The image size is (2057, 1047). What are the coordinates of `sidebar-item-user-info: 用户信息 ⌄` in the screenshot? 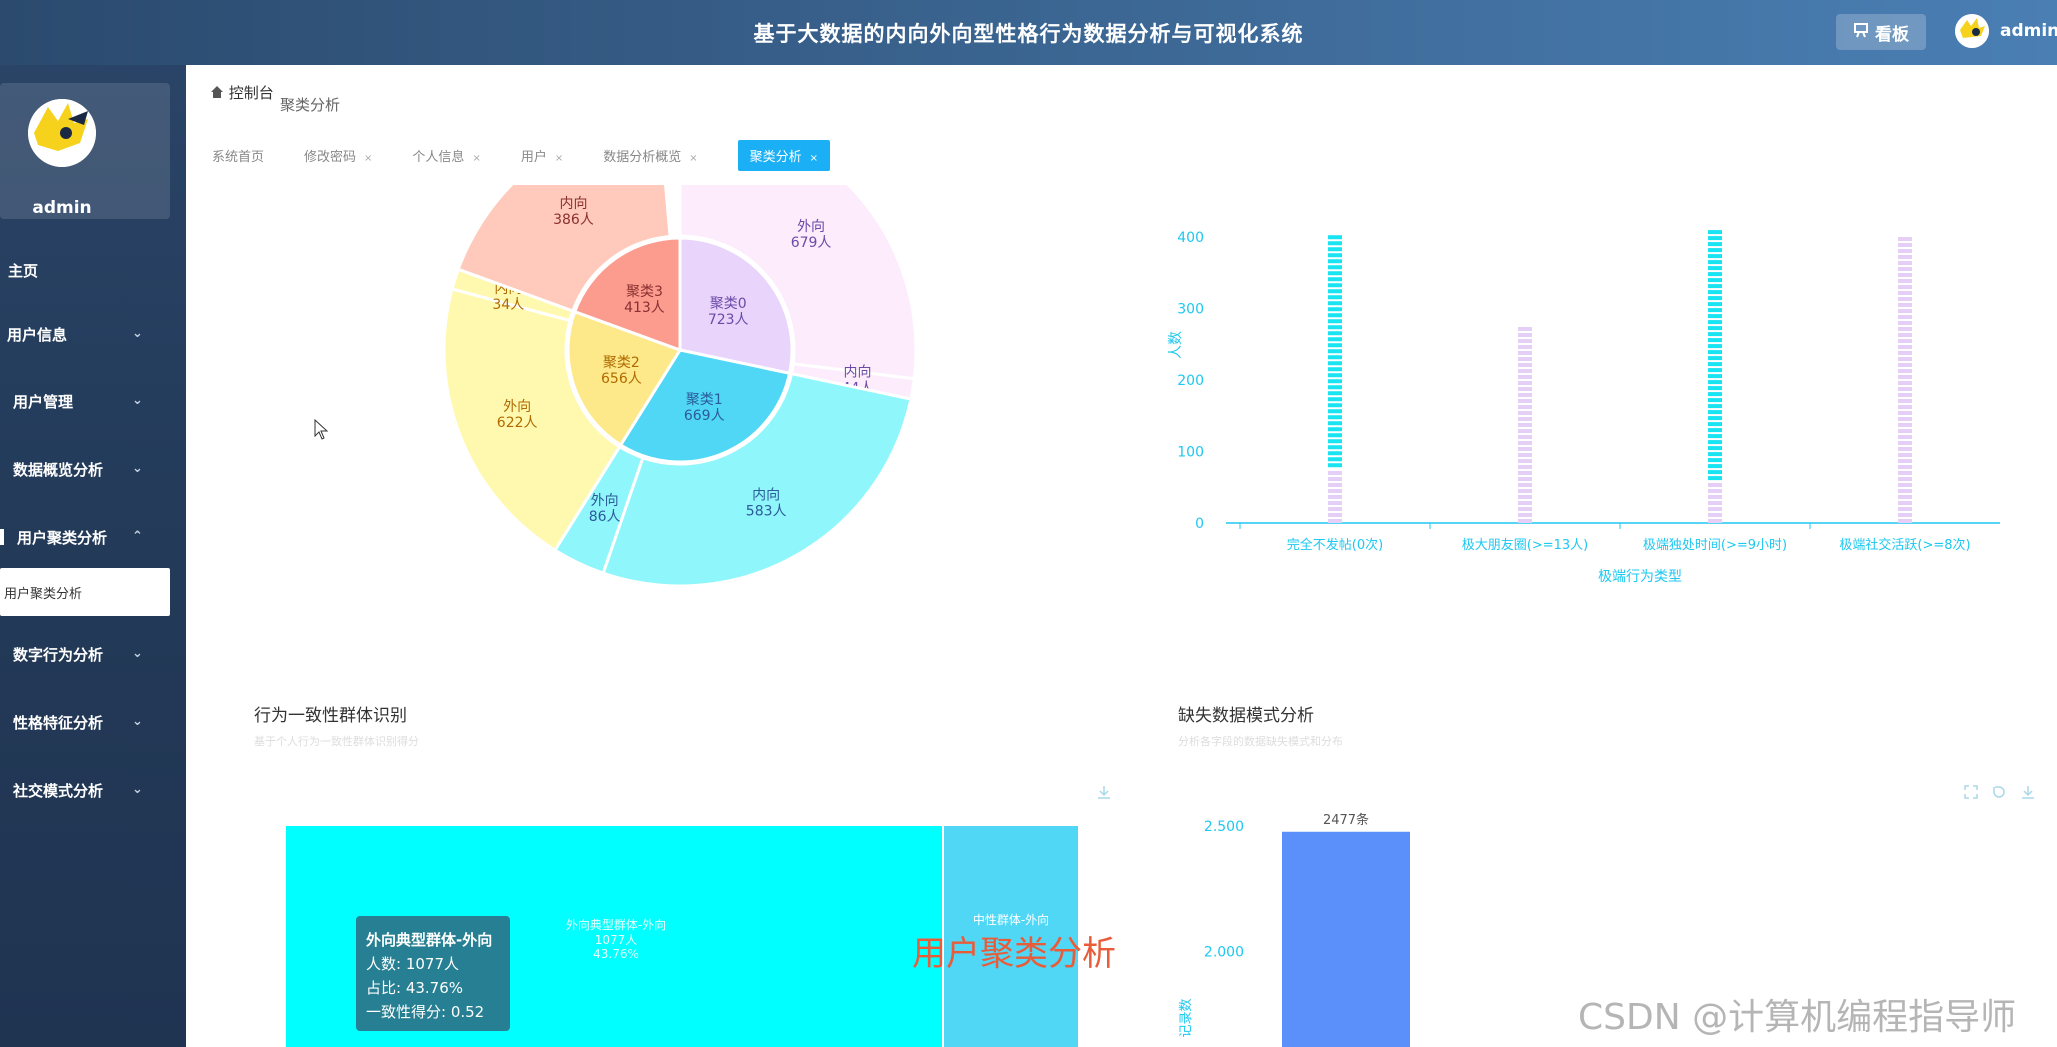 It's located at (93, 334).